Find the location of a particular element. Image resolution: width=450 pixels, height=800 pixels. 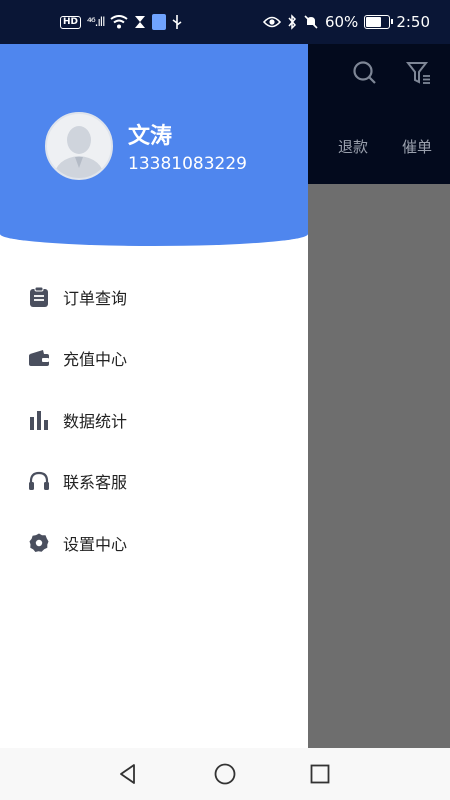

wifi-icon is located at coordinates (119, 22).